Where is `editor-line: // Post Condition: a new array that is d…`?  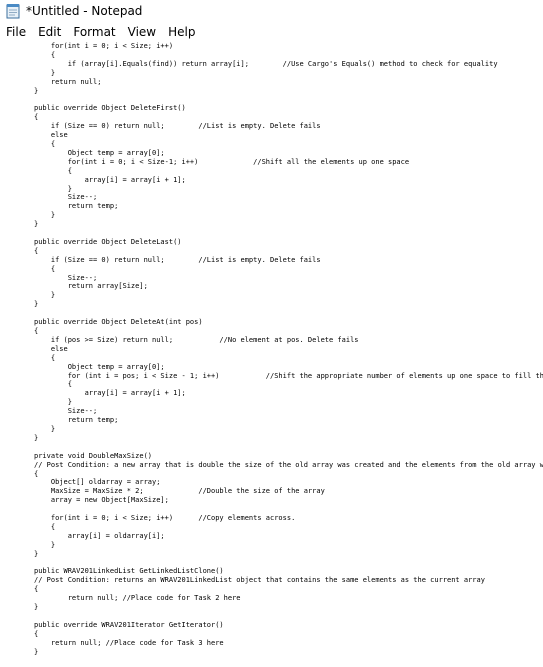 editor-line: // Post Condition: a new array that is d… is located at coordinates (288, 464).